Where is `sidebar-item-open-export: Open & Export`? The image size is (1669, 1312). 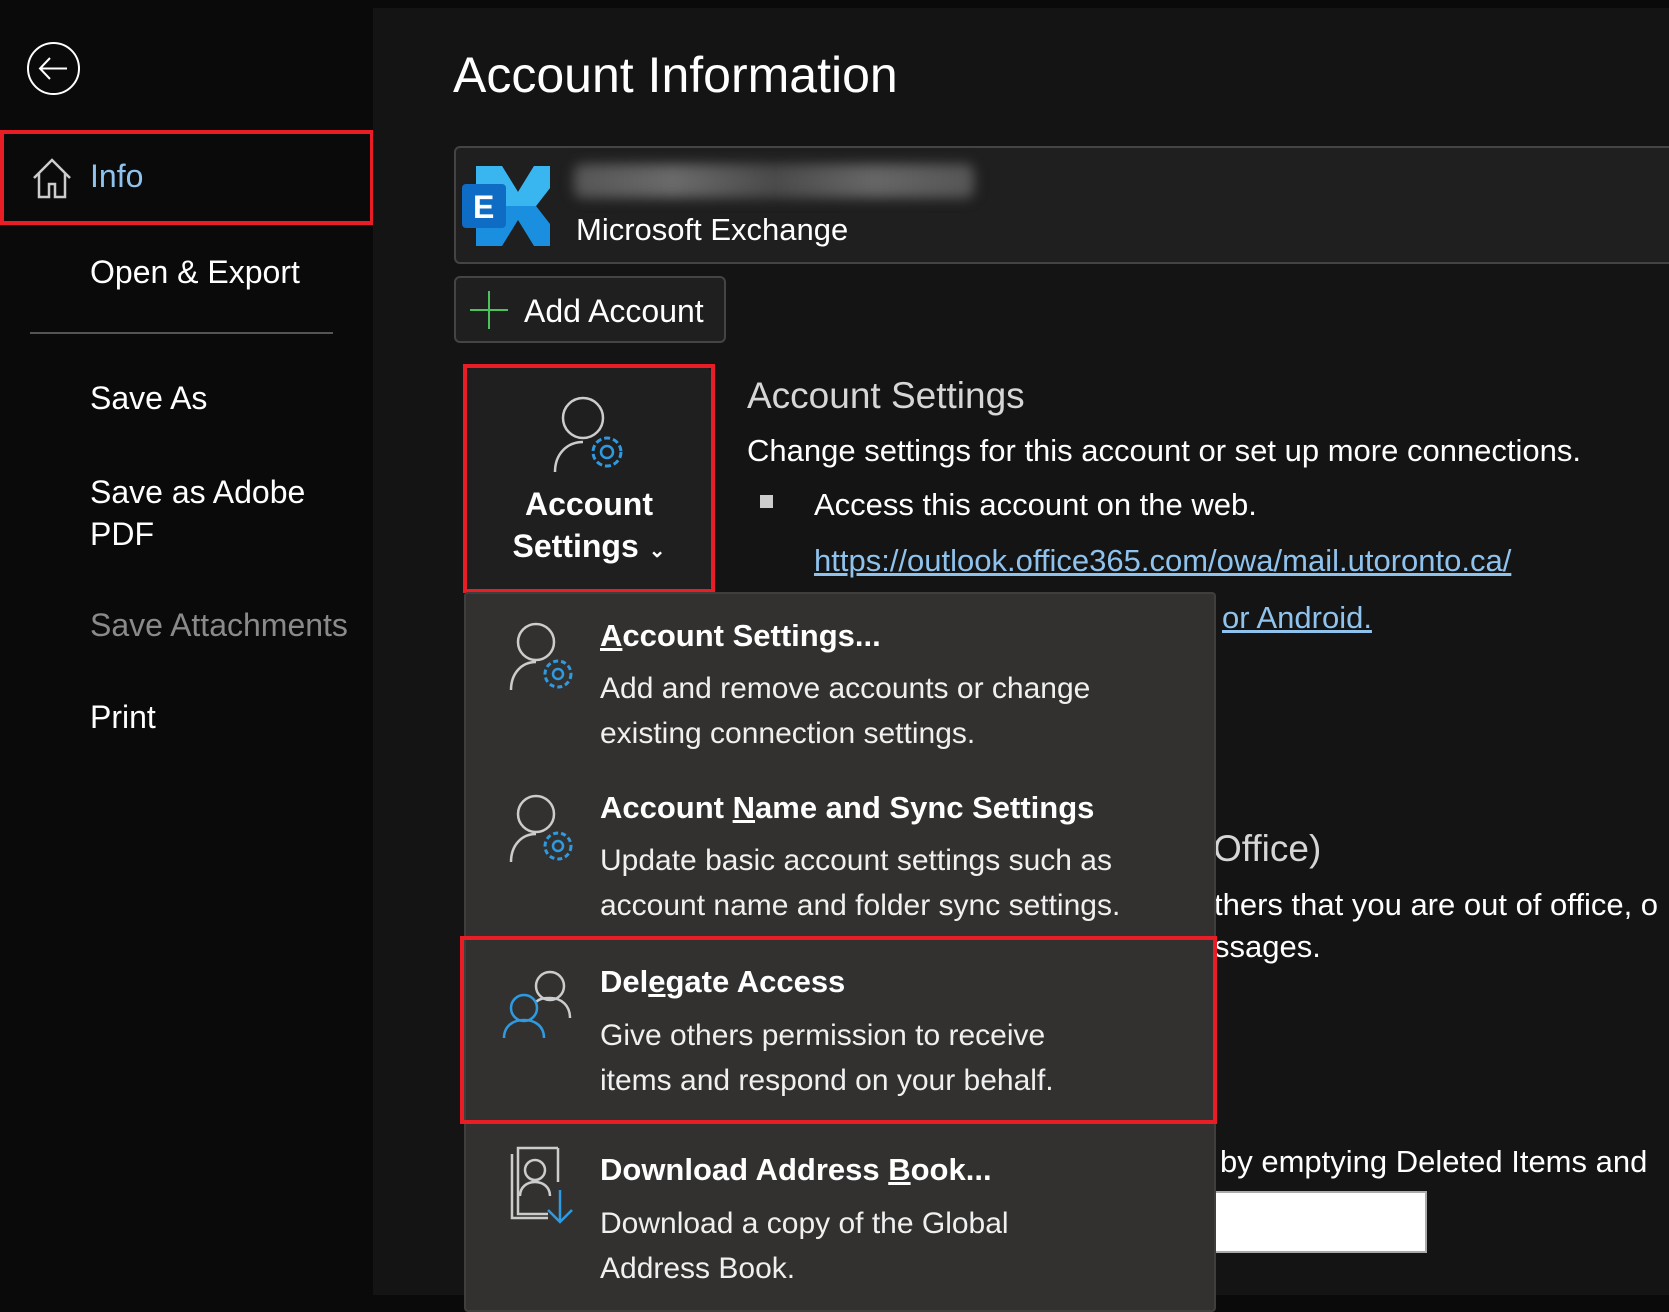
sidebar-item-open-export: Open & Export is located at coordinates (195, 272).